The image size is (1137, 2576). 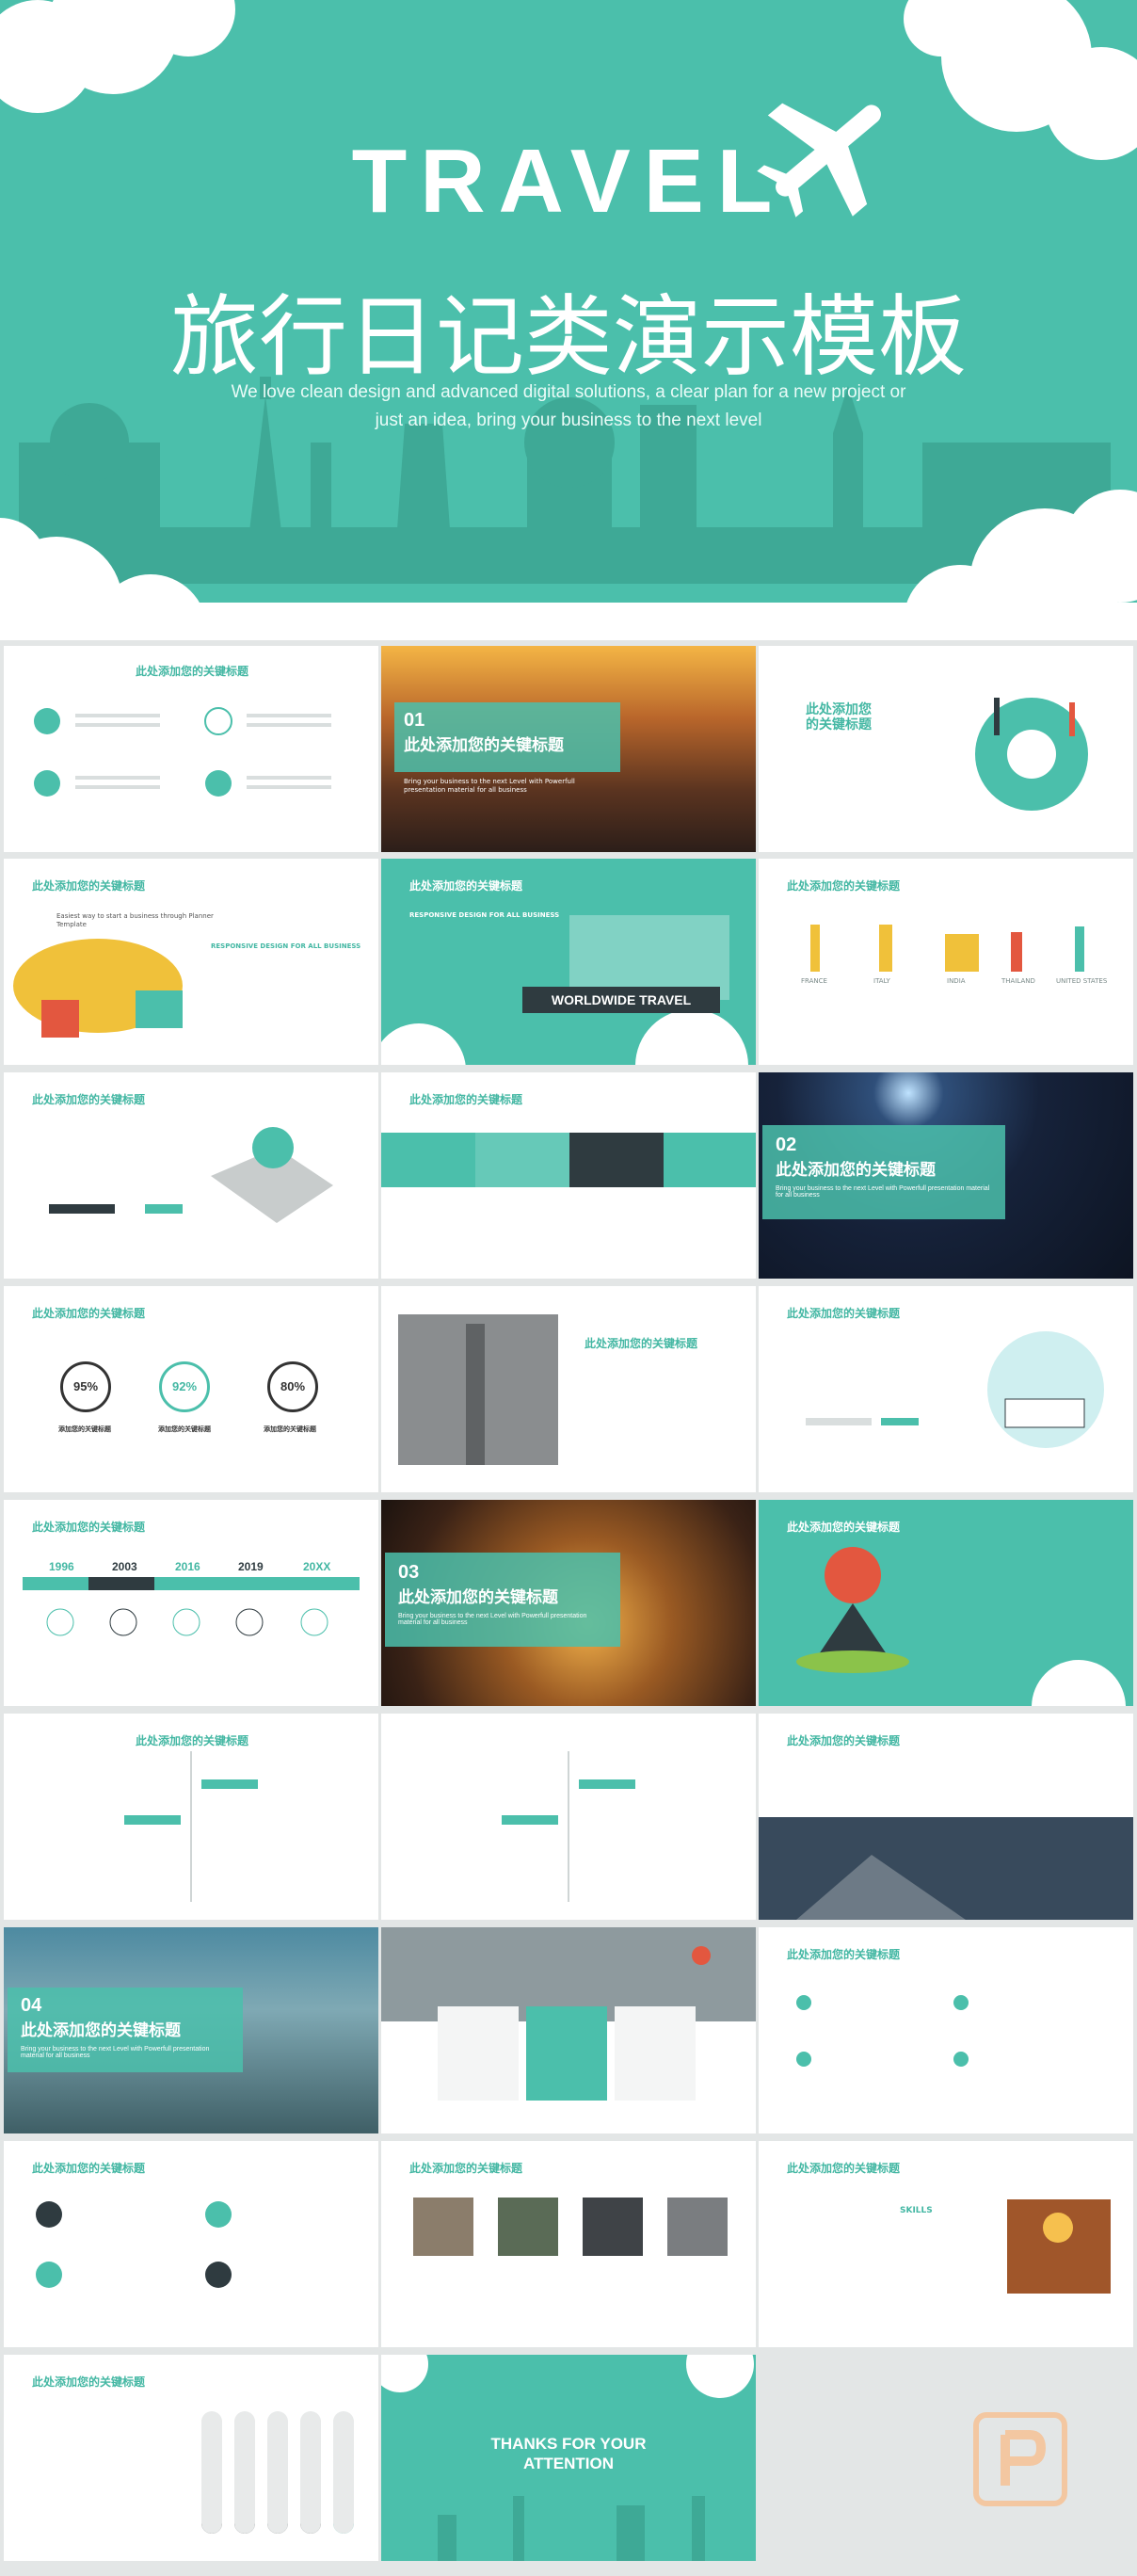 I want to click on slide-thumbnail-17: 此处添加您的关键标题, so click(x=191, y=1817).